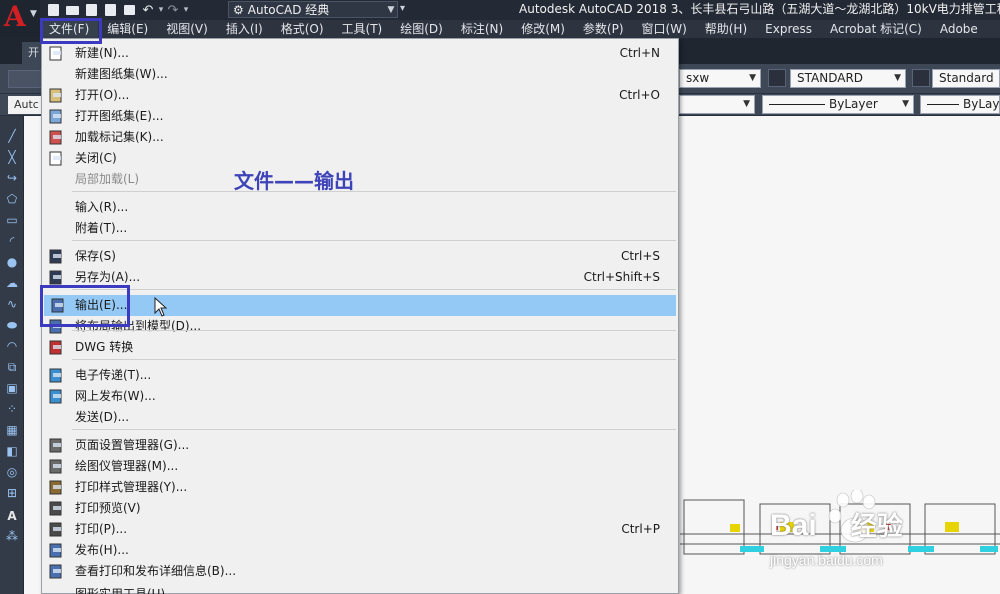  Describe the element at coordinates (56, 116) in the screenshot. I see `open-sheet-set-icon` at that location.